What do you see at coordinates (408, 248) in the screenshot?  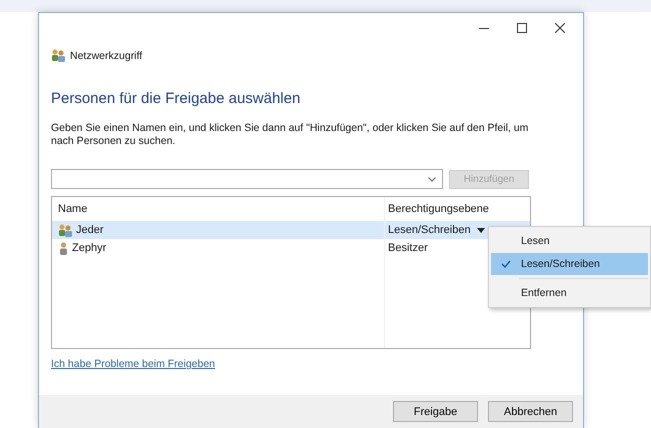 I see `permission-level: Besitzer` at bounding box center [408, 248].